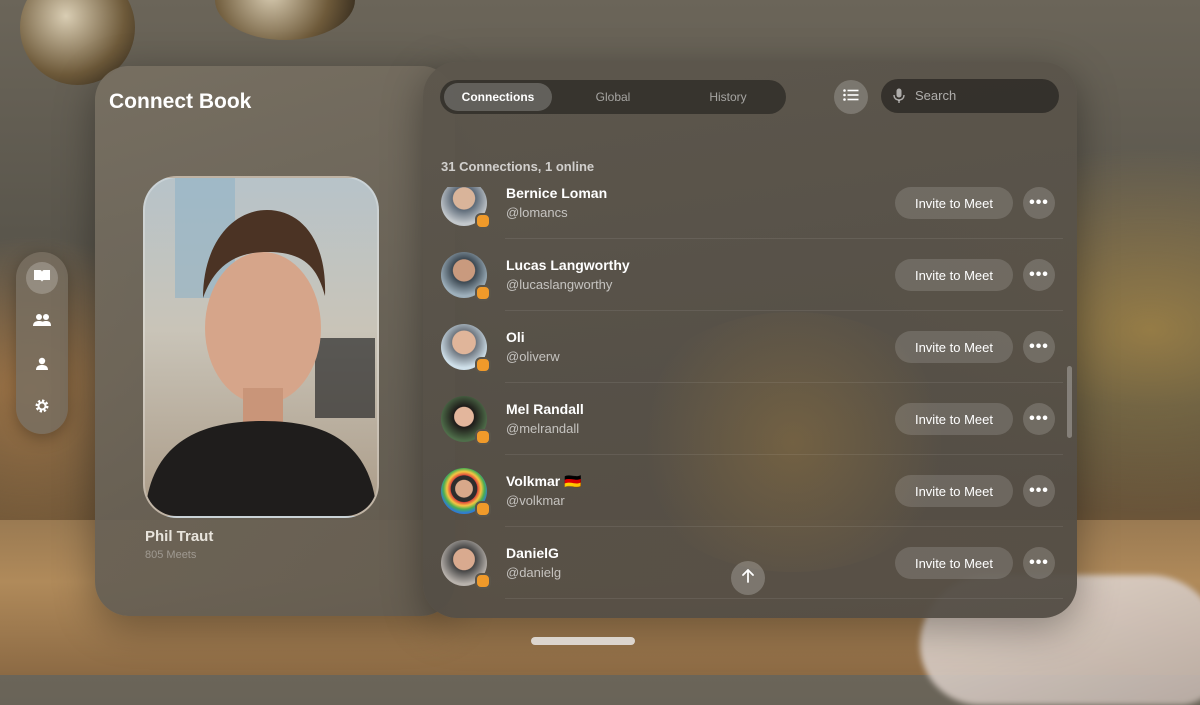 Image resolution: width=1200 pixels, height=705 pixels. Describe the element at coordinates (544, 481) in the screenshot. I see `contact-name: Volkmar 🇩🇪` at that location.